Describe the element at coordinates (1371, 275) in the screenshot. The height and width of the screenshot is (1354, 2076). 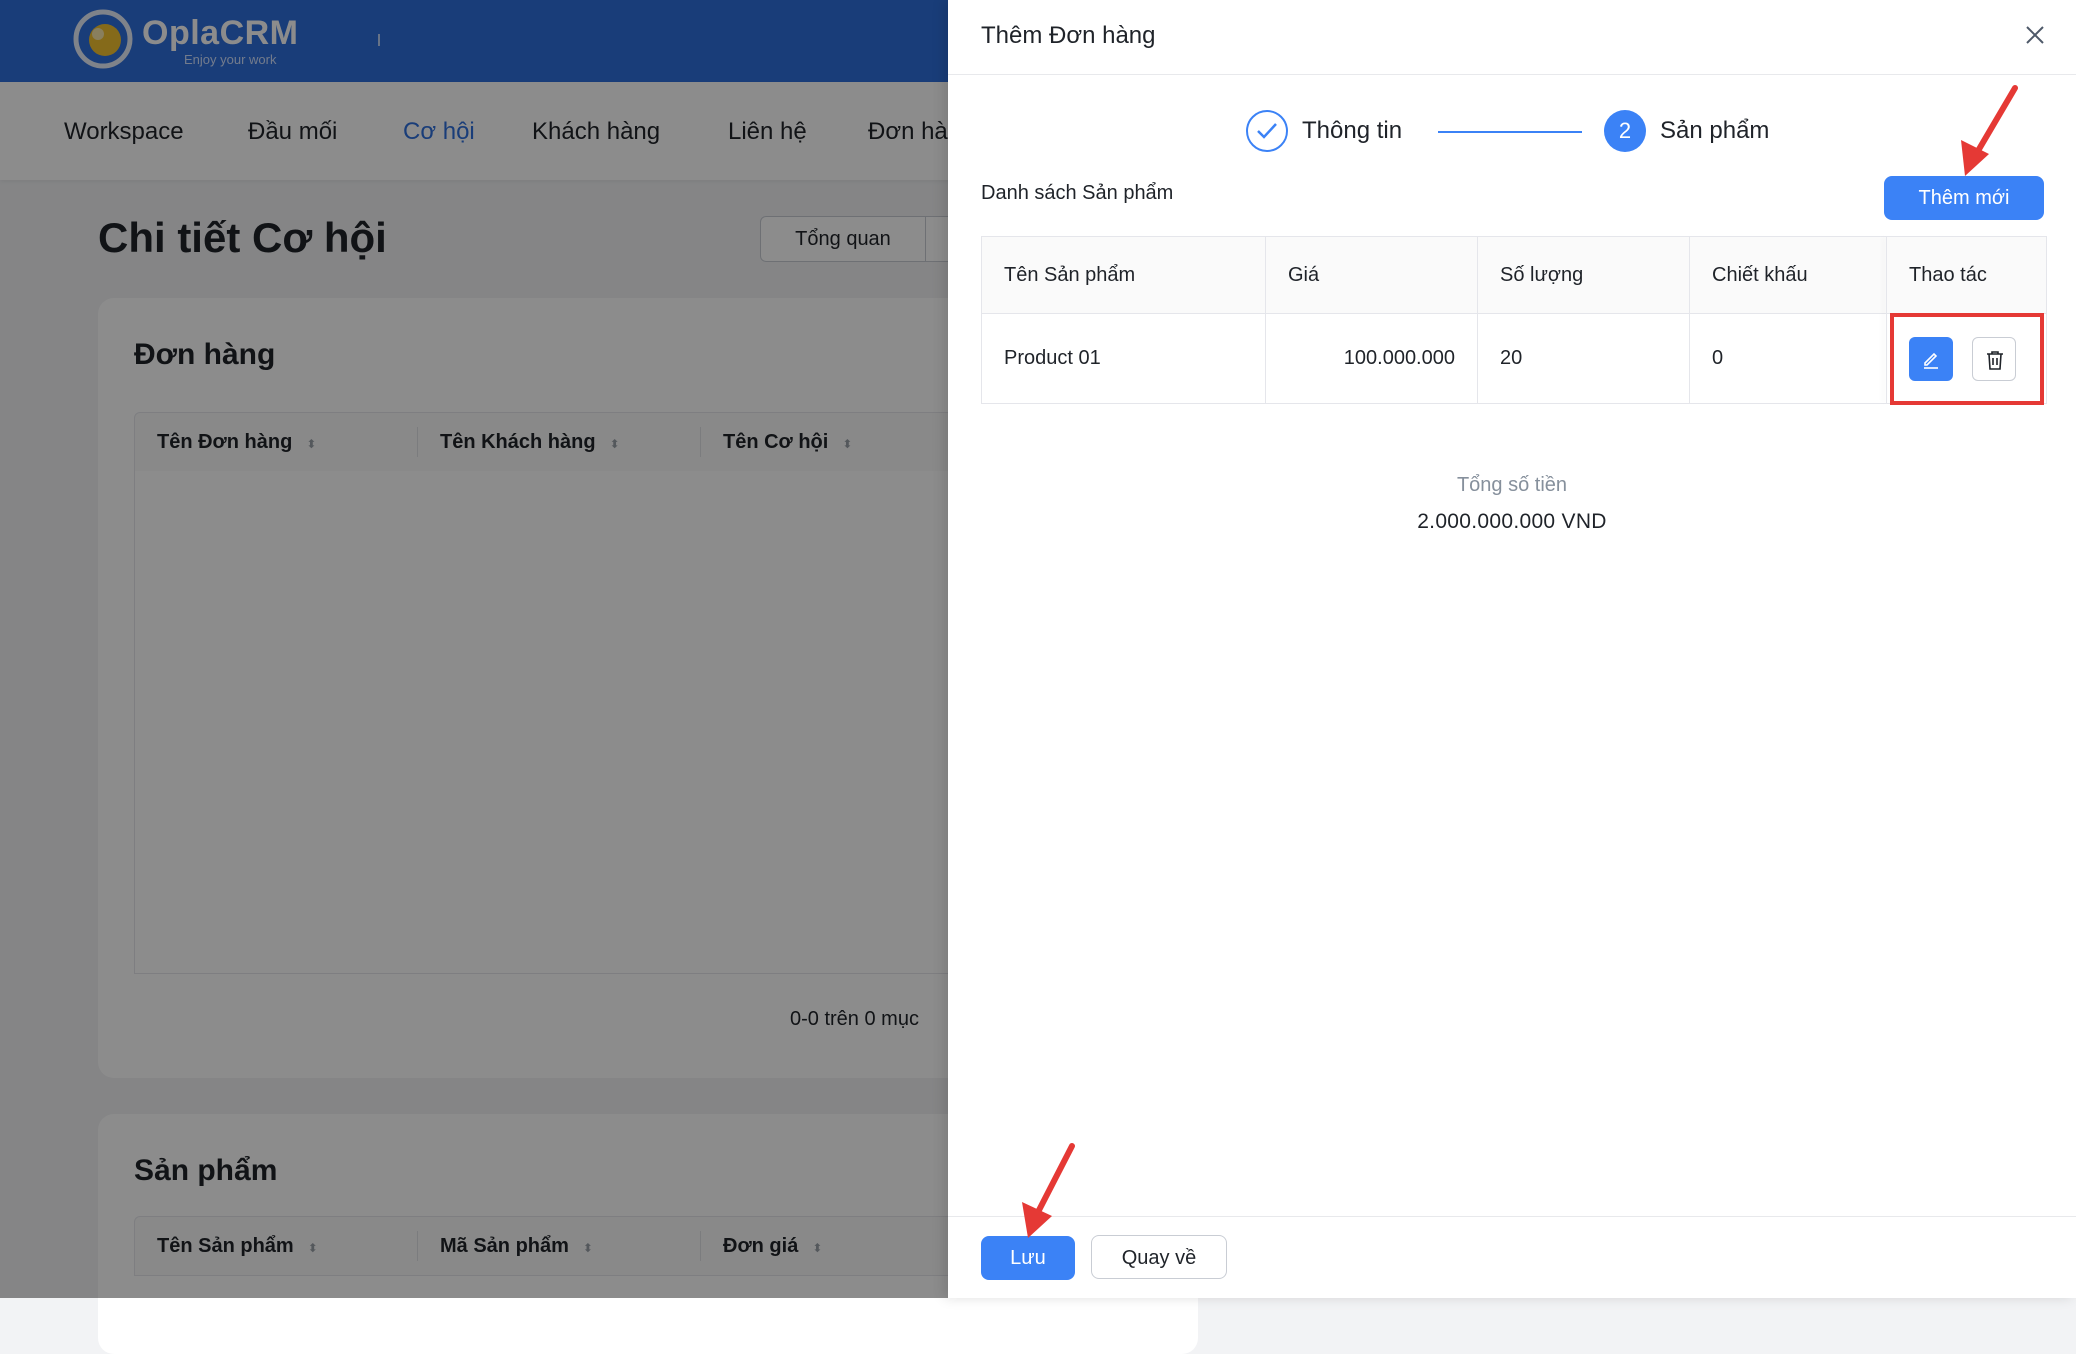
I see `col-header-price: Giá` at that location.